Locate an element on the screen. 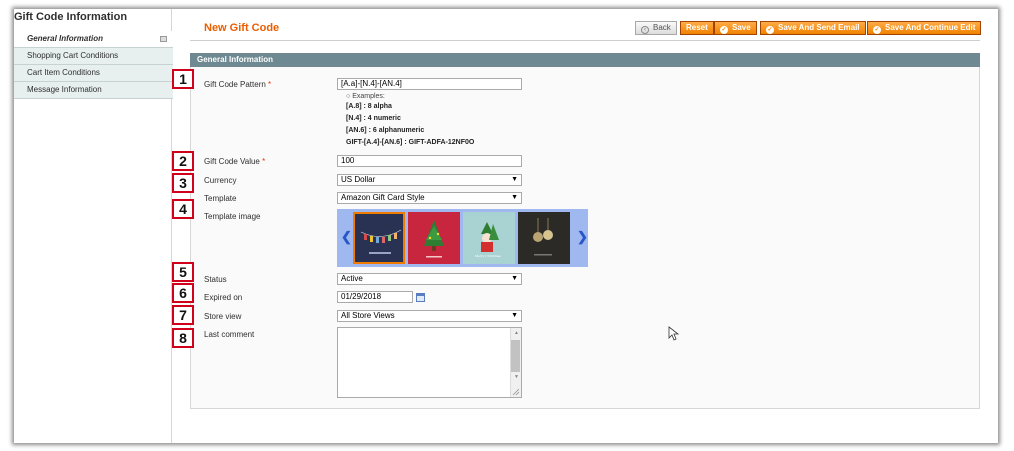 The image size is (1014, 451). example-row: [AN.6] : 6 alphanumeric is located at coordinates (385, 130).